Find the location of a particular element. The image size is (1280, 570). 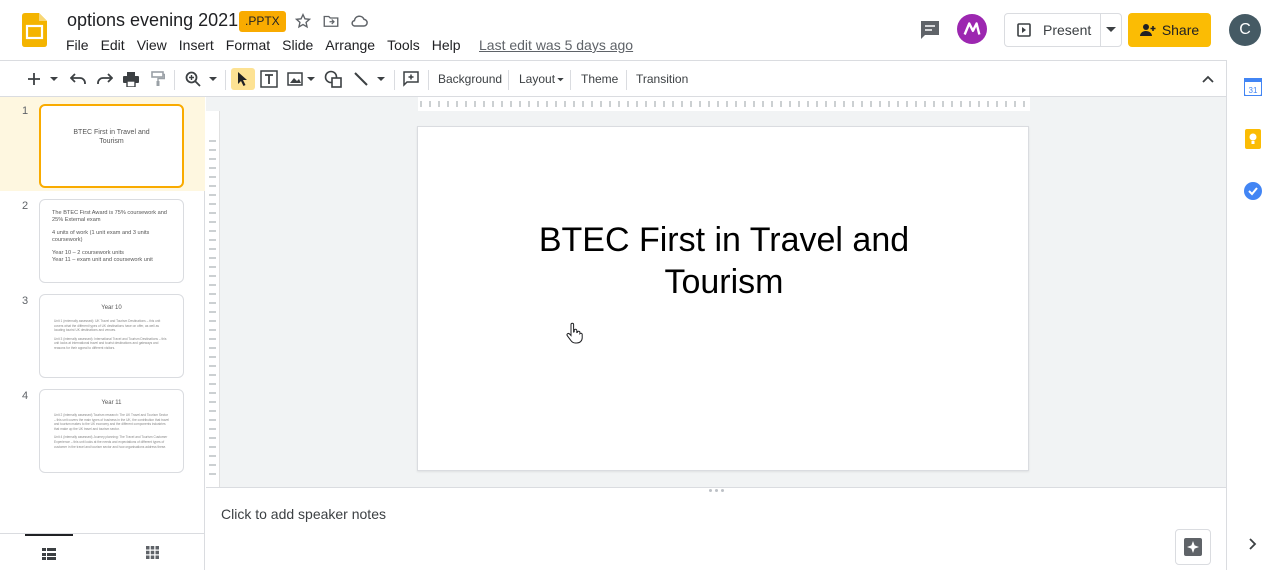

present-icon is located at coordinates (1024, 30).